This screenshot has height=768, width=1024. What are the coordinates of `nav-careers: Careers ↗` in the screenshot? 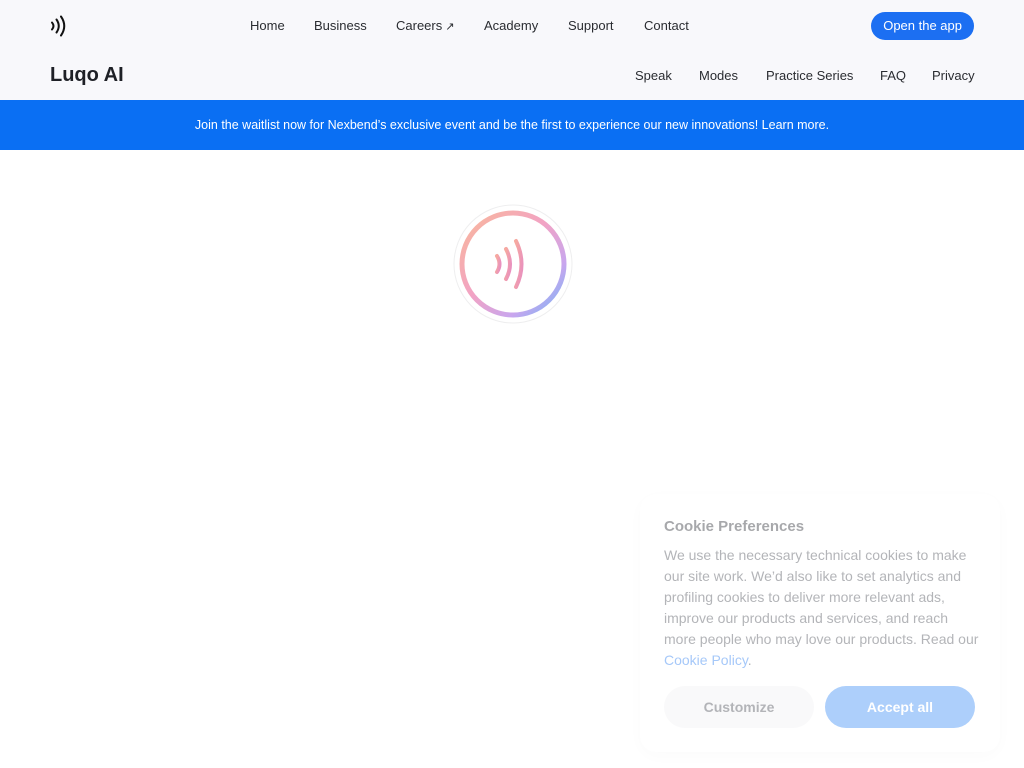 It's located at (425, 25).